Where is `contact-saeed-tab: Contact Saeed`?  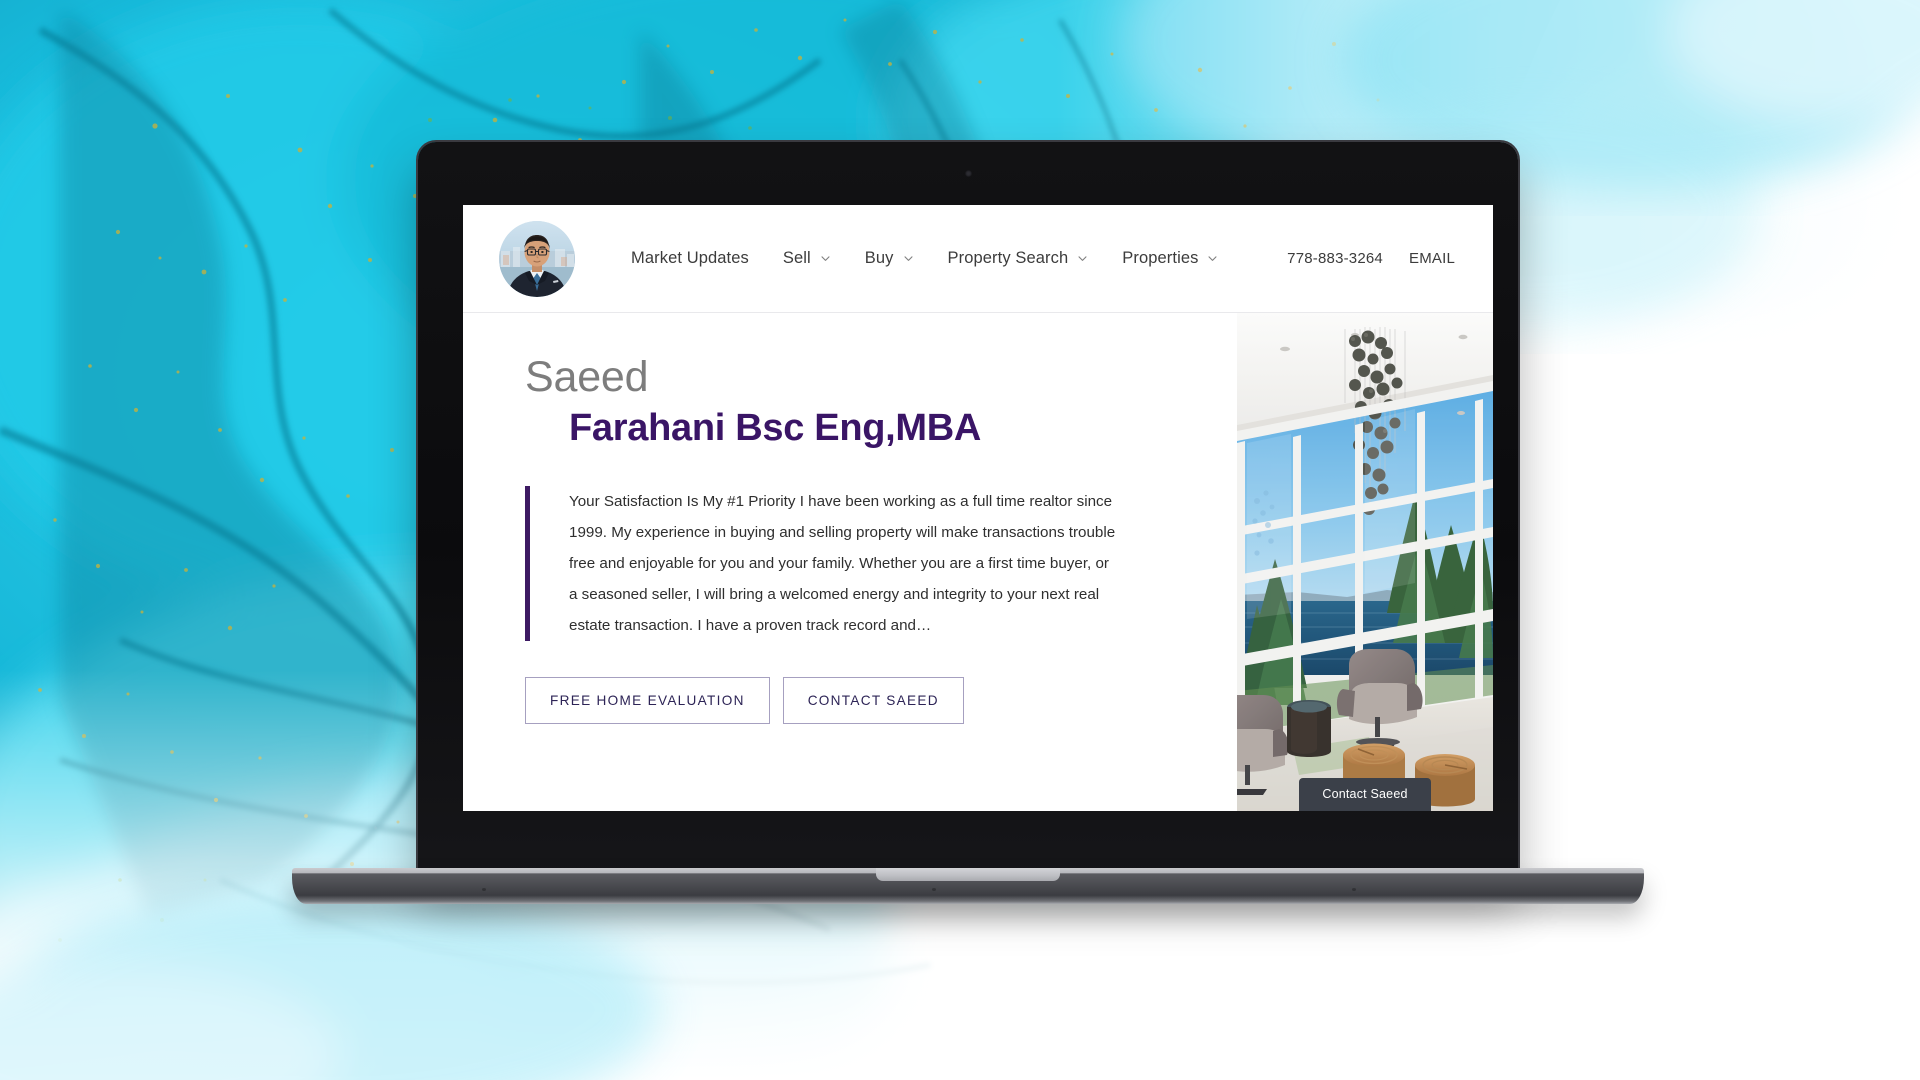
contact-saeed-tab: Contact Saeed is located at coordinates (1365, 794).